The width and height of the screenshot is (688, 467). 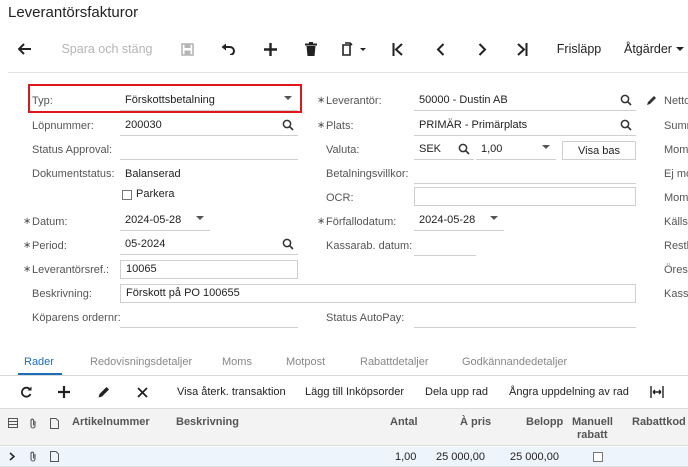 What do you see at coordinates (569, 392) in the screenshot?
I see `angra-uppdelning-button: Ångra uppdelning av rad` at bounding box center [569, 392].